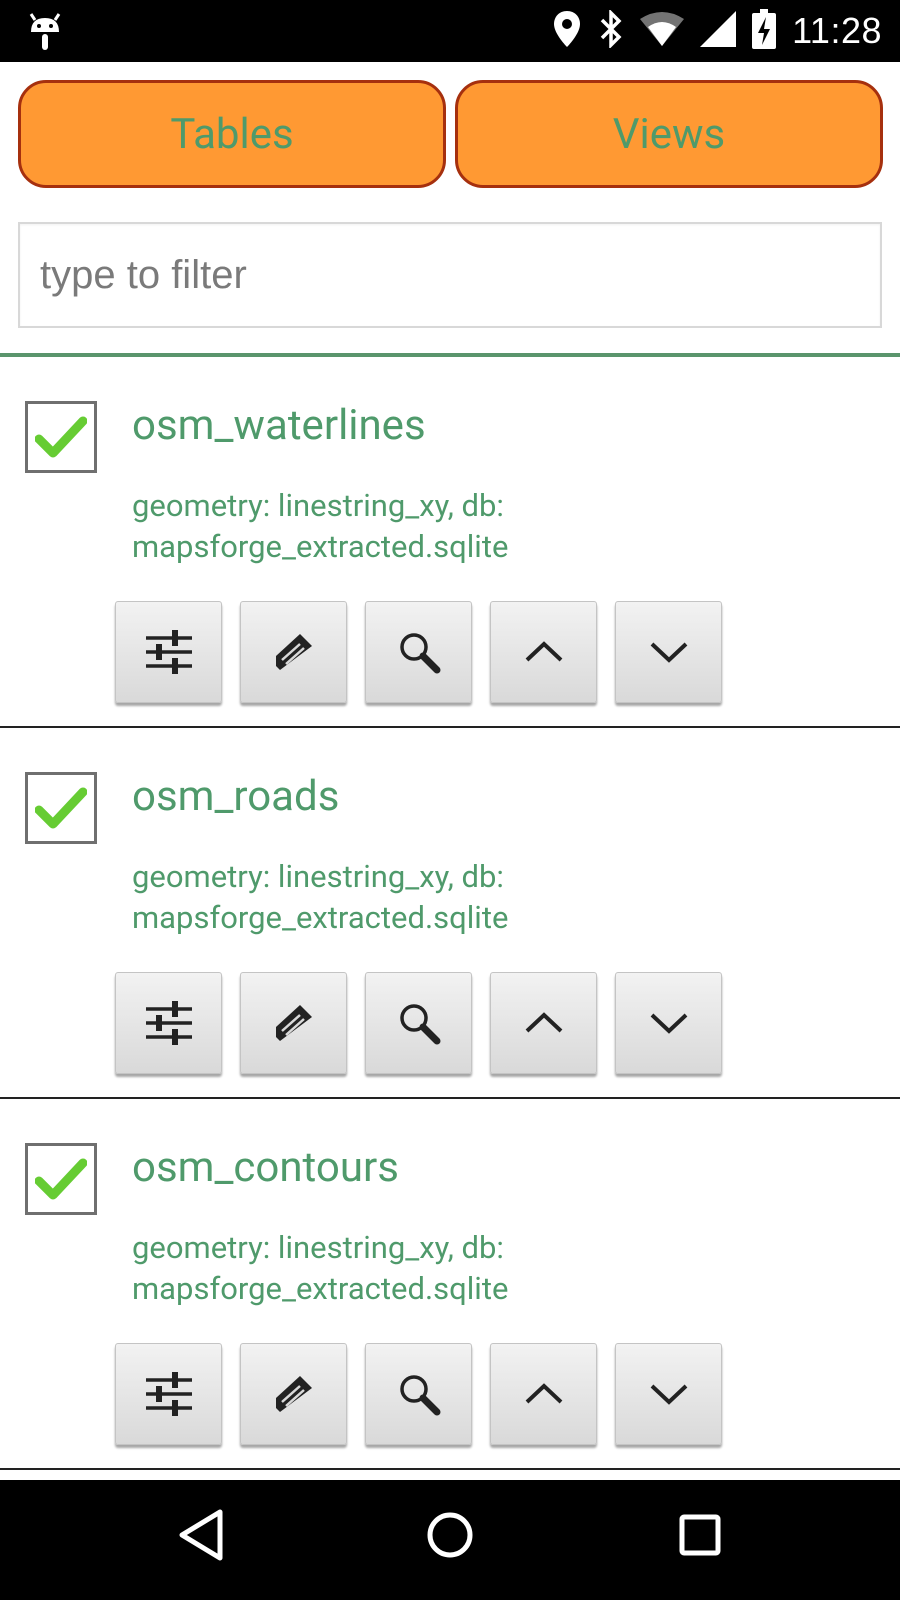 The height and width of the screenshot is (1600, 900). I want to click on navigation-bar, so click(450, 1540).